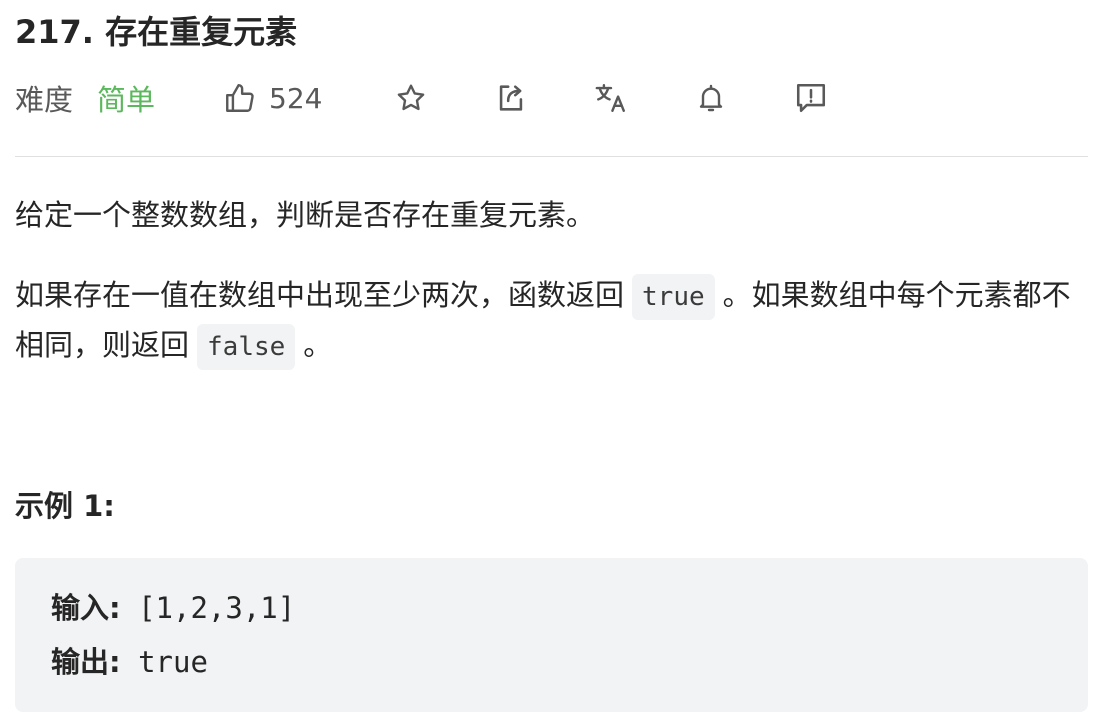 The height and width of the screenshot is (726, 1104). I want to click on paragraph-text: 如果存在一值在数组中出现至少两次，函数返回, so click(320, 295).